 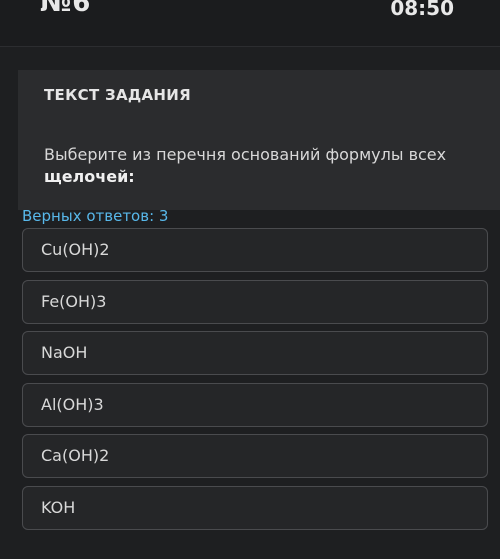 What do you see at coordinates (255, 301) in the screenshot?
I see `answer-option-fe-oh-3: Fe(OH)3` at bounding box center [255, 301].